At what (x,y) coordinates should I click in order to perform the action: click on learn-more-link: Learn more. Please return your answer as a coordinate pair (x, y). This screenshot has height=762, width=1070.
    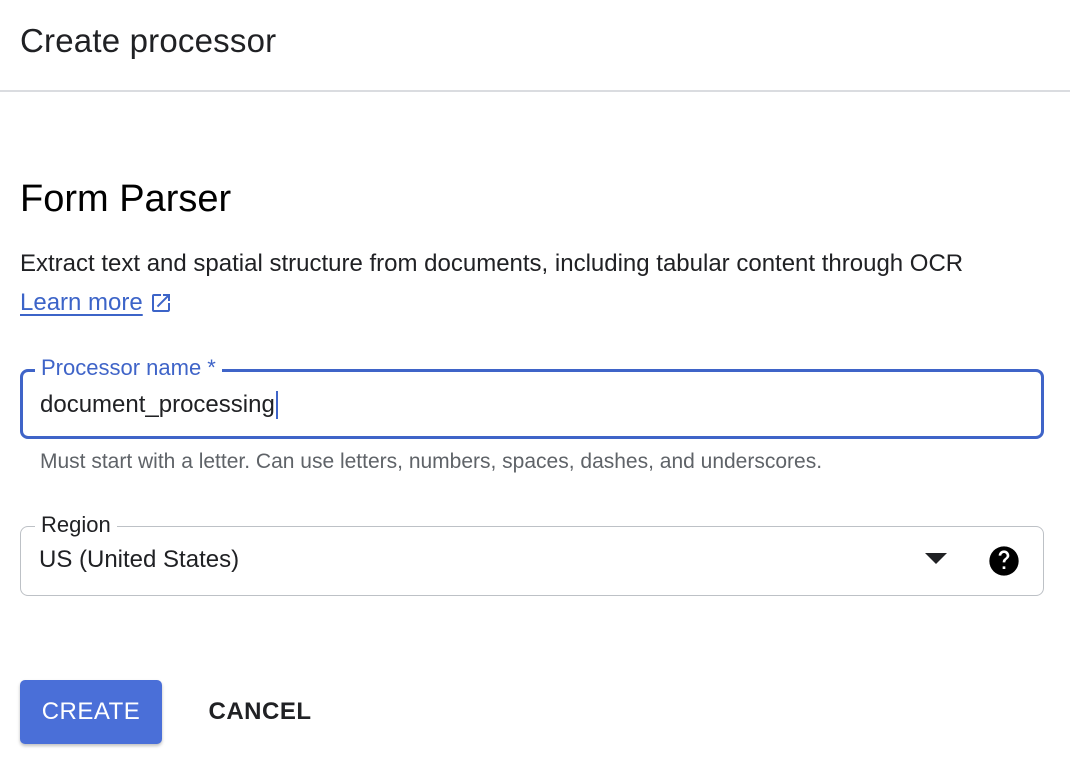
    Looking at the image, I should click on (96, 303).